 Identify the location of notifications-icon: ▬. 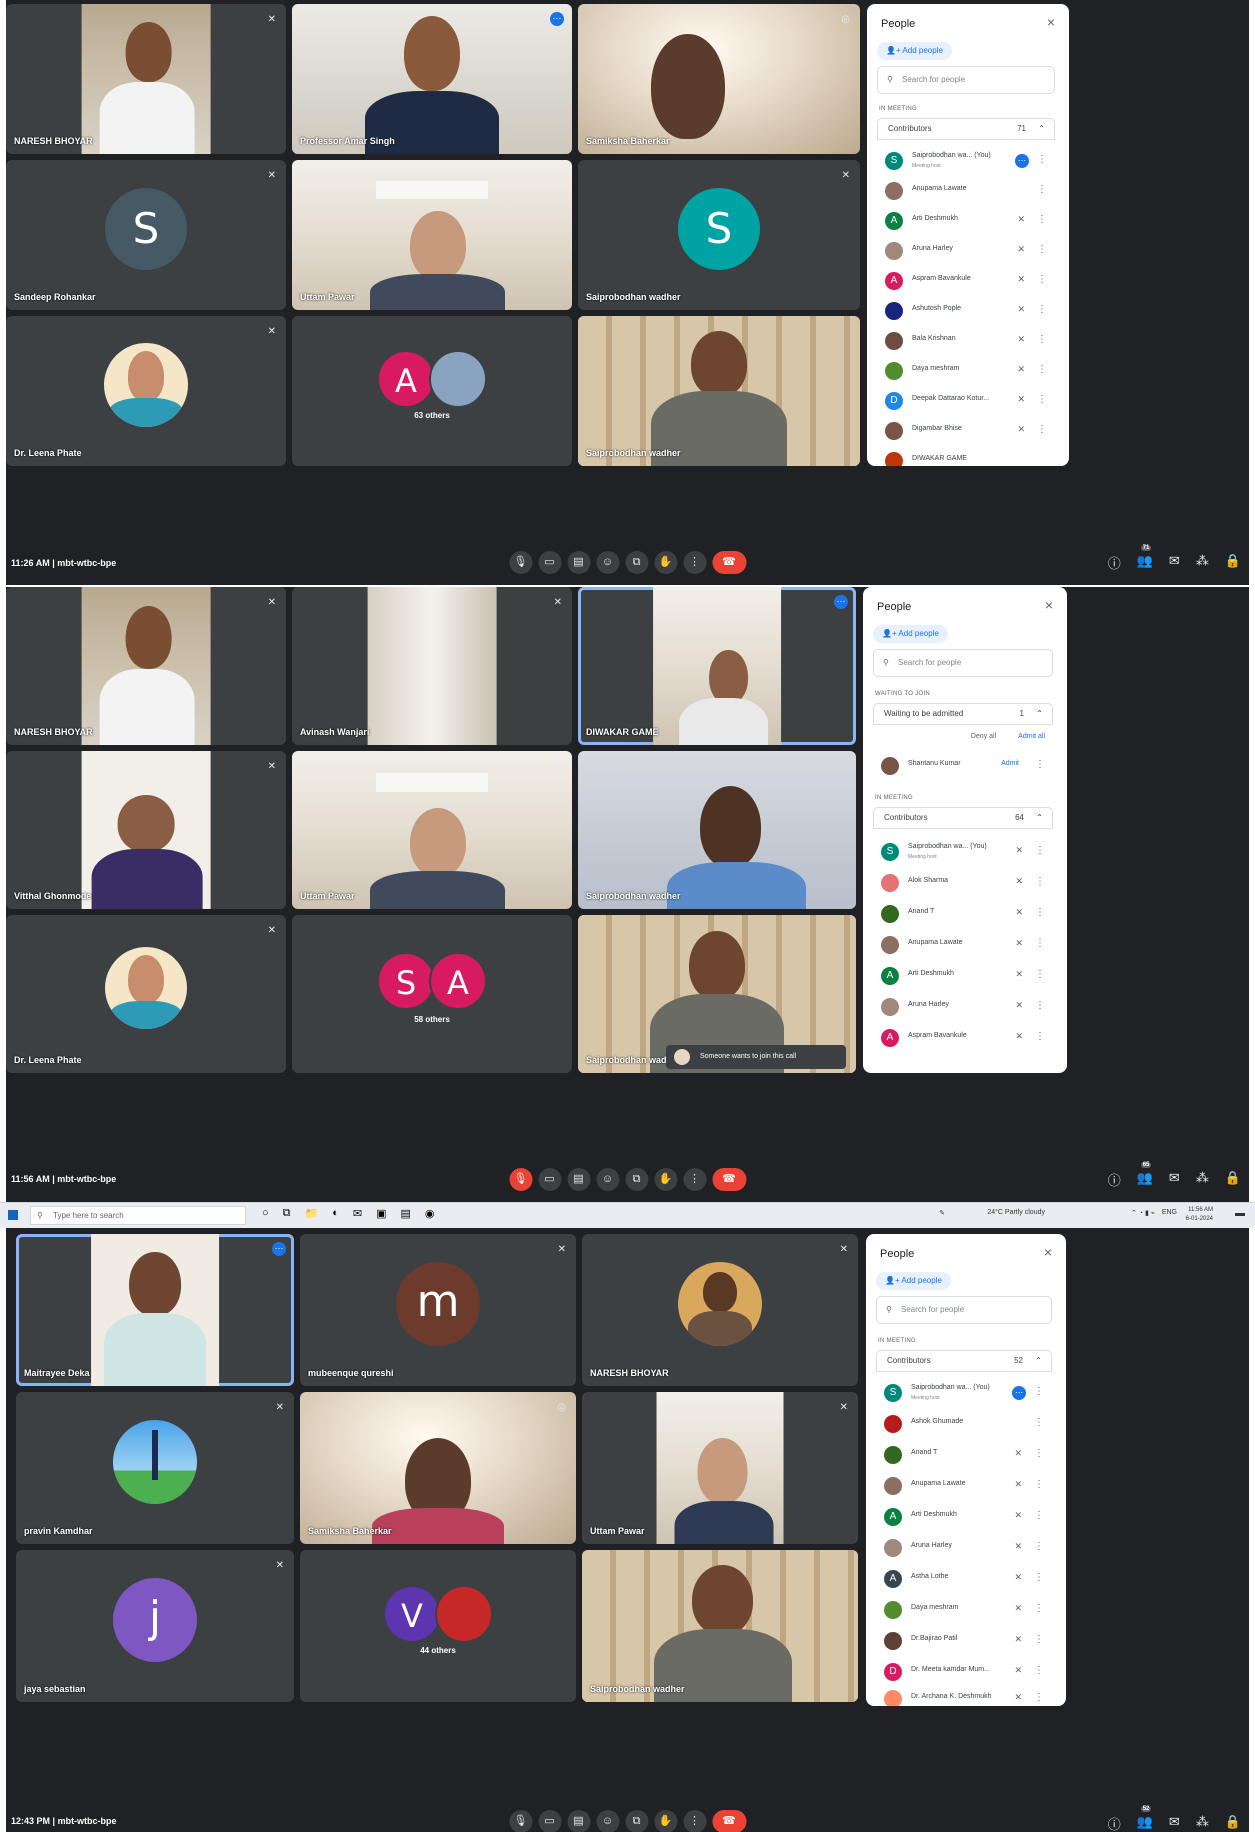
(1240, 1213).